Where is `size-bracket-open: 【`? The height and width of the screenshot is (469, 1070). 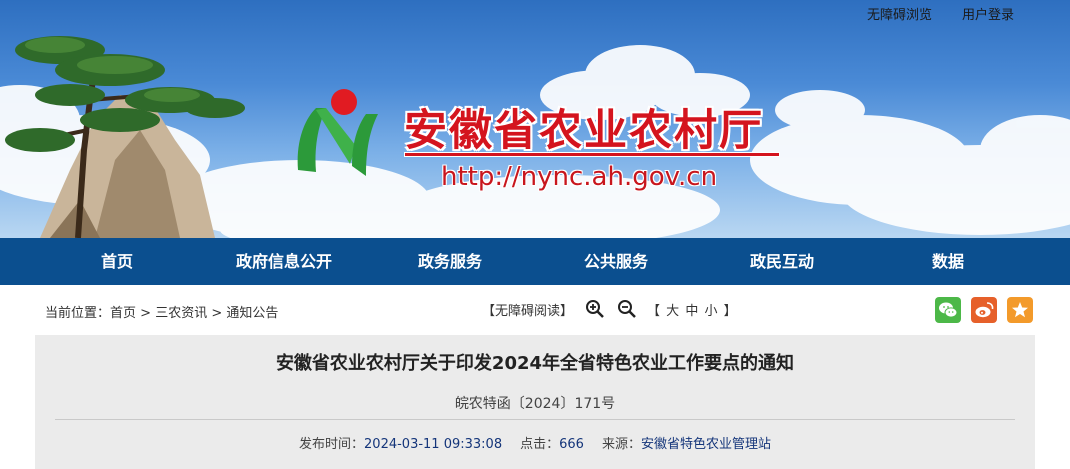 size-bracket-open: 【 is located at coordinates (654, 311).